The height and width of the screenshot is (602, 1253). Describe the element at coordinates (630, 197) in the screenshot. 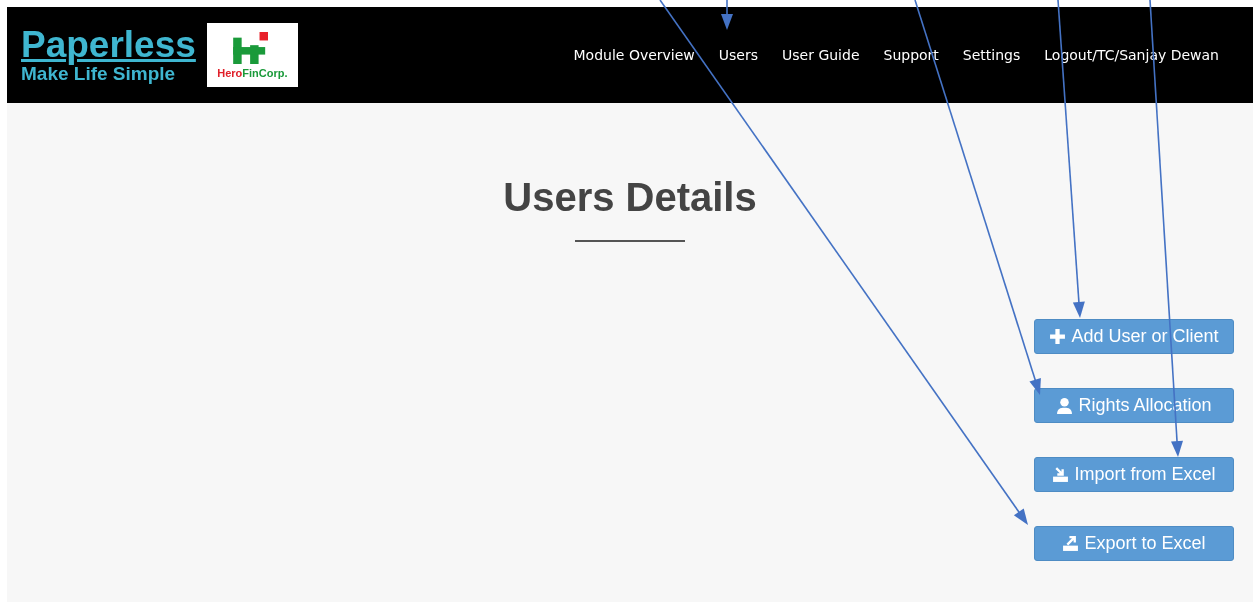

I see `page-title: Users Details` at that location.